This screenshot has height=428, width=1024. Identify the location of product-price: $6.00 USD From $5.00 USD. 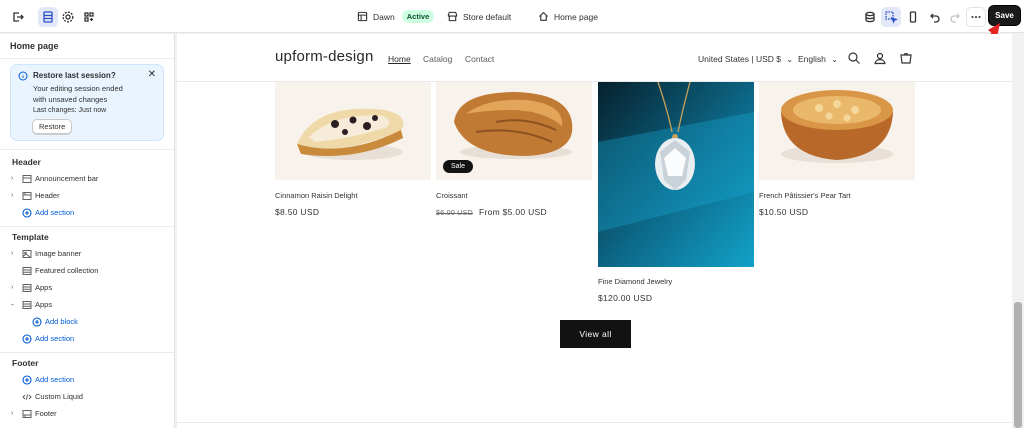
(491, 212).